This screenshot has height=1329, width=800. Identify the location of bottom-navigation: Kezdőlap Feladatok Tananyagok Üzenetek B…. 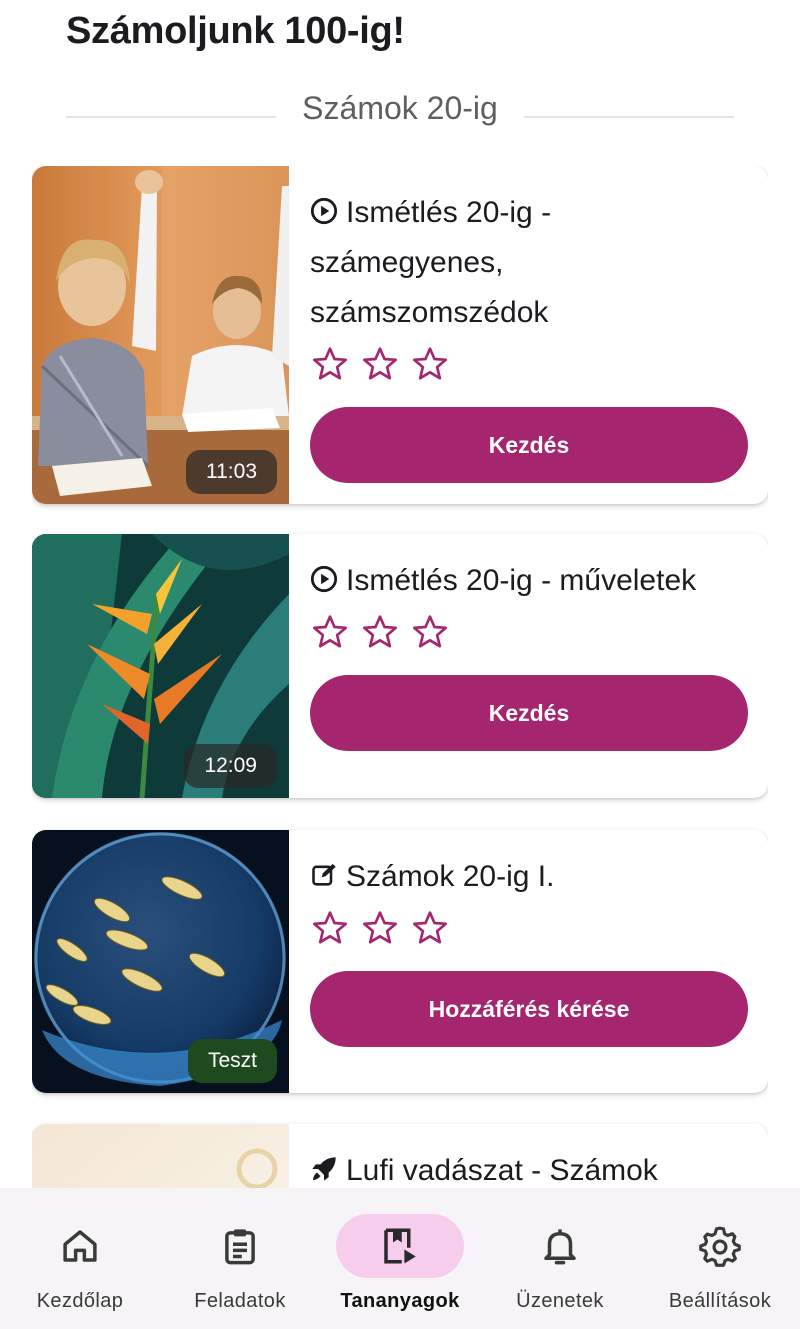
(400, 1258).